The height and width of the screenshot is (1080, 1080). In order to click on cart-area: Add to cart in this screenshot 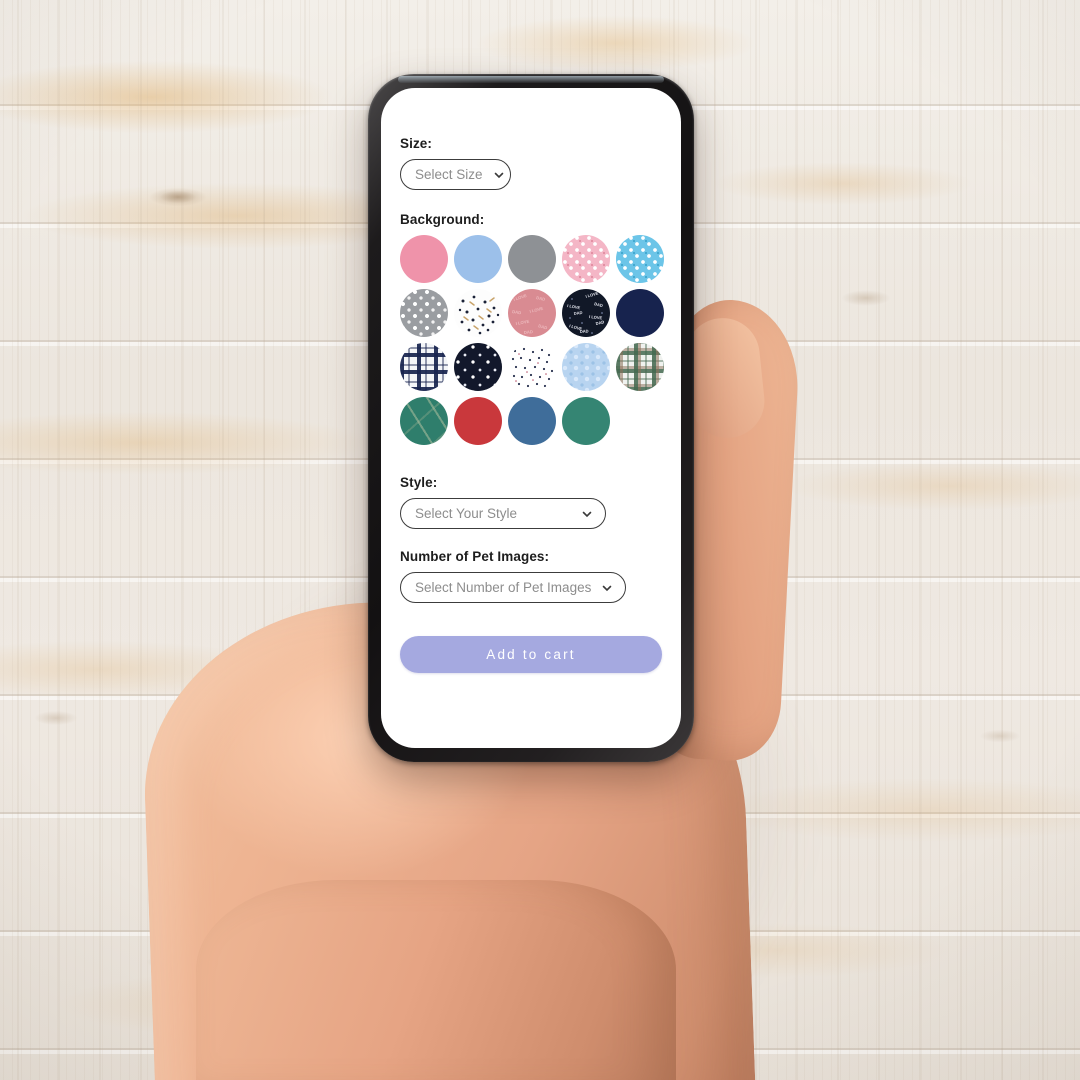, I will do `click(531, 654)`.